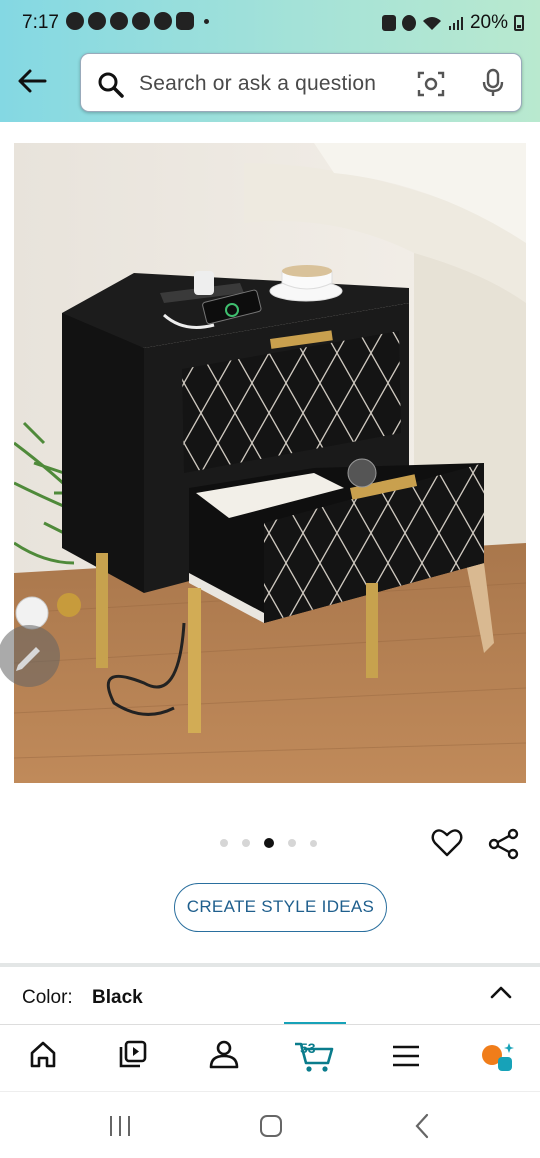  What do you see at coordinates (431, 23) in the screenshot?
I see `wifi-icon` at bounding box center [431, 23].